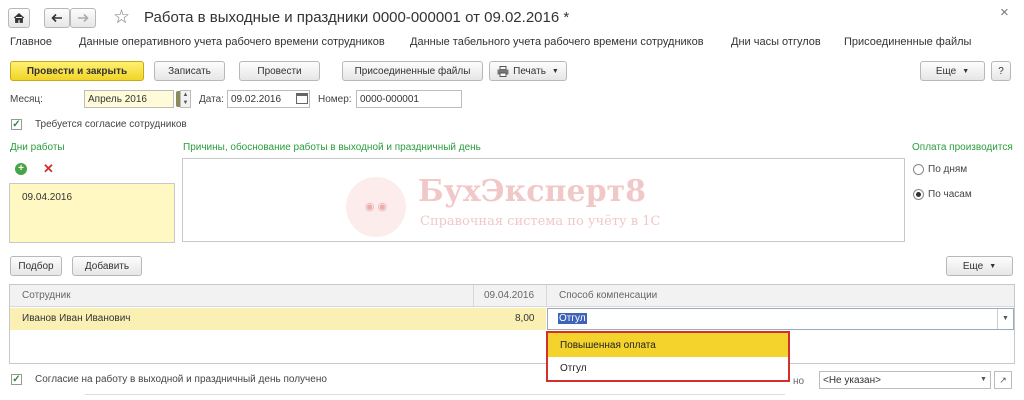 The height and width of the screenshot is (400, 1024). What do you see at coordinates (77, 71) in the screenshot?
I see `post-and-close-button: Провести и закрыть` at bounding box center [77, 71].